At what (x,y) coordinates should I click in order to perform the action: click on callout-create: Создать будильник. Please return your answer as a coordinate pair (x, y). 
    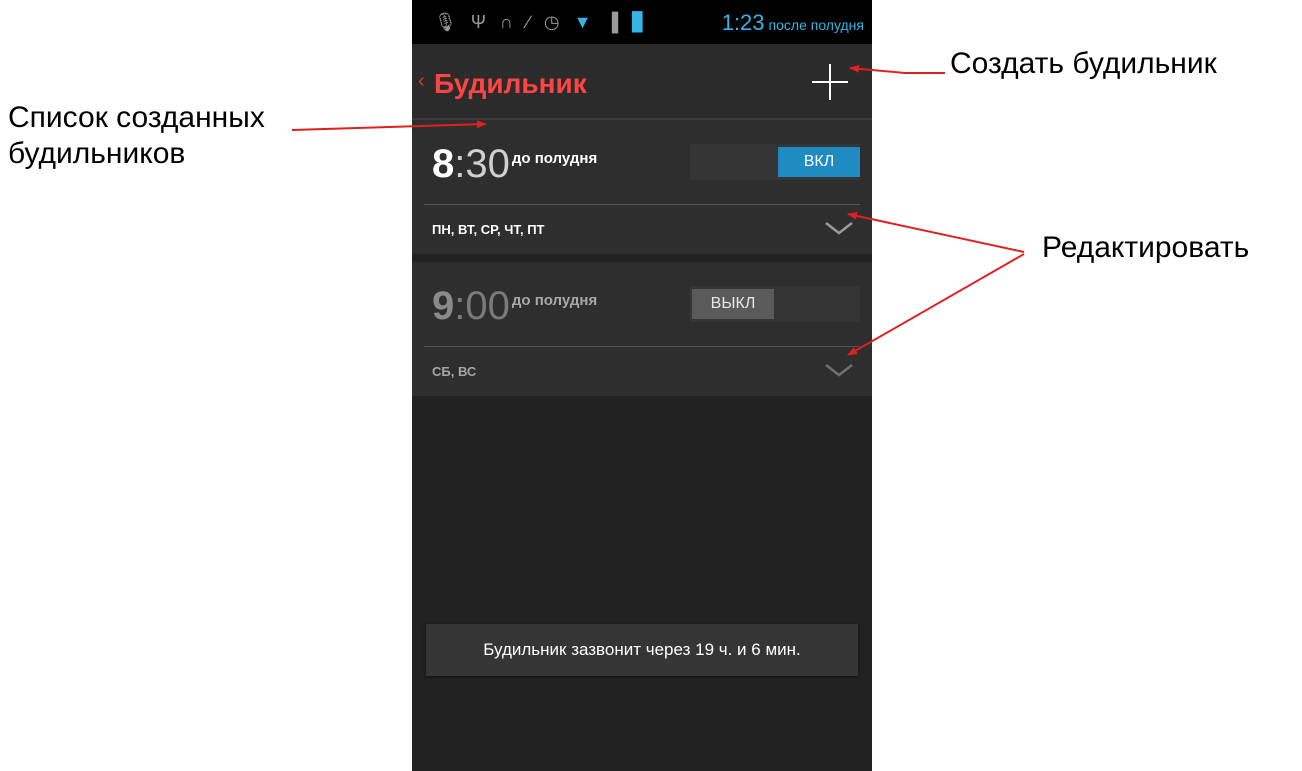
    Looking at the image, I should click on (1083, 63).